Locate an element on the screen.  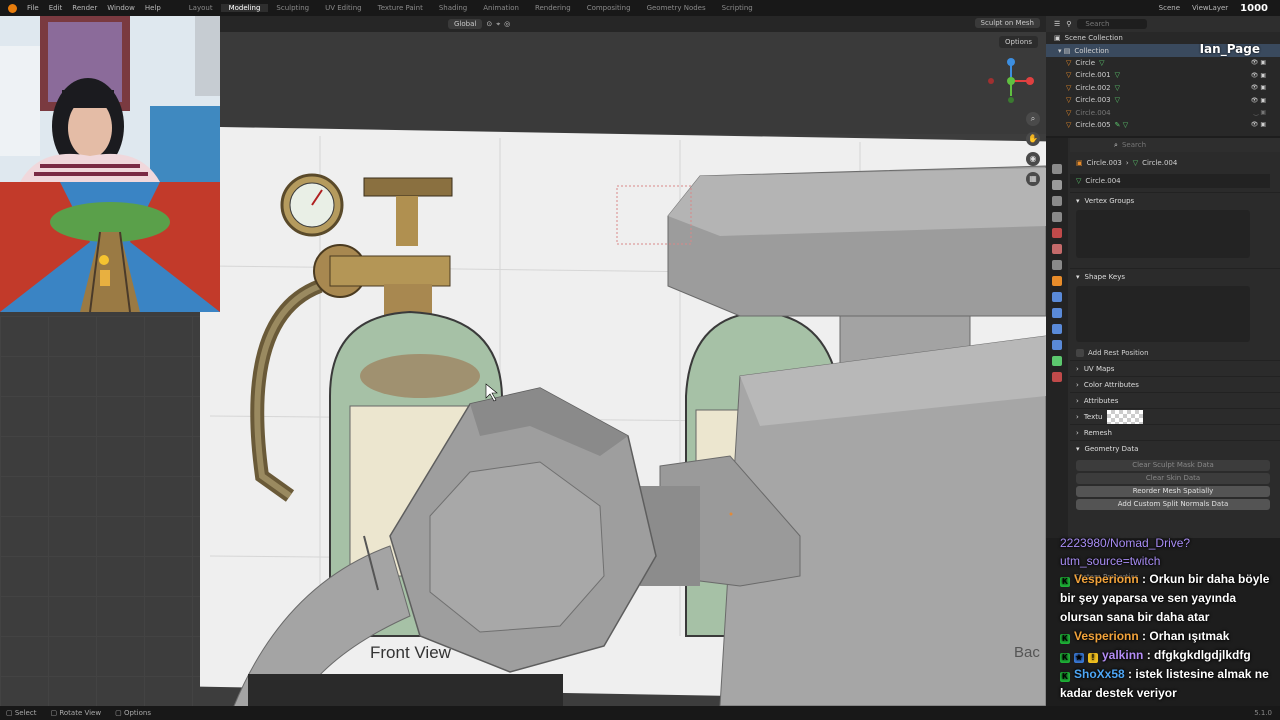
mesh-data-tab-icon is located at coordinates (1057, 361).